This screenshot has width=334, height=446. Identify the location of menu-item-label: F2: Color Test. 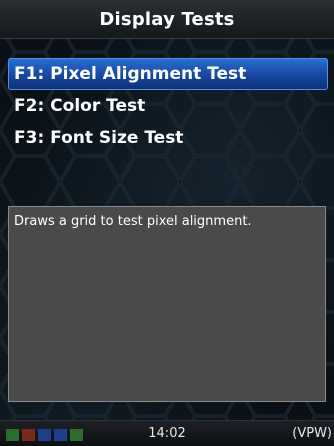
(80, 106).